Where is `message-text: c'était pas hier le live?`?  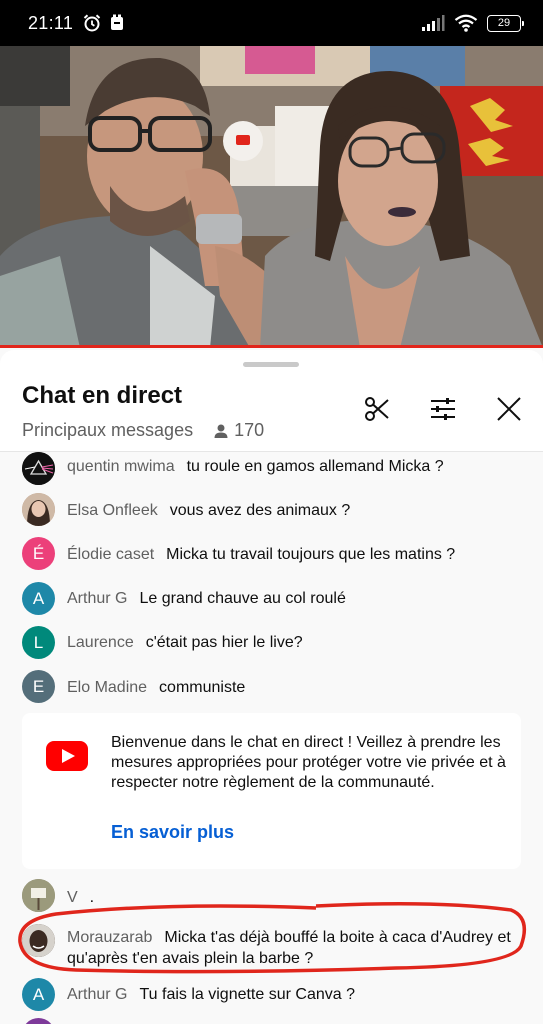 message-text: c'était pas hier le live? is located at coordinates (224, 642).